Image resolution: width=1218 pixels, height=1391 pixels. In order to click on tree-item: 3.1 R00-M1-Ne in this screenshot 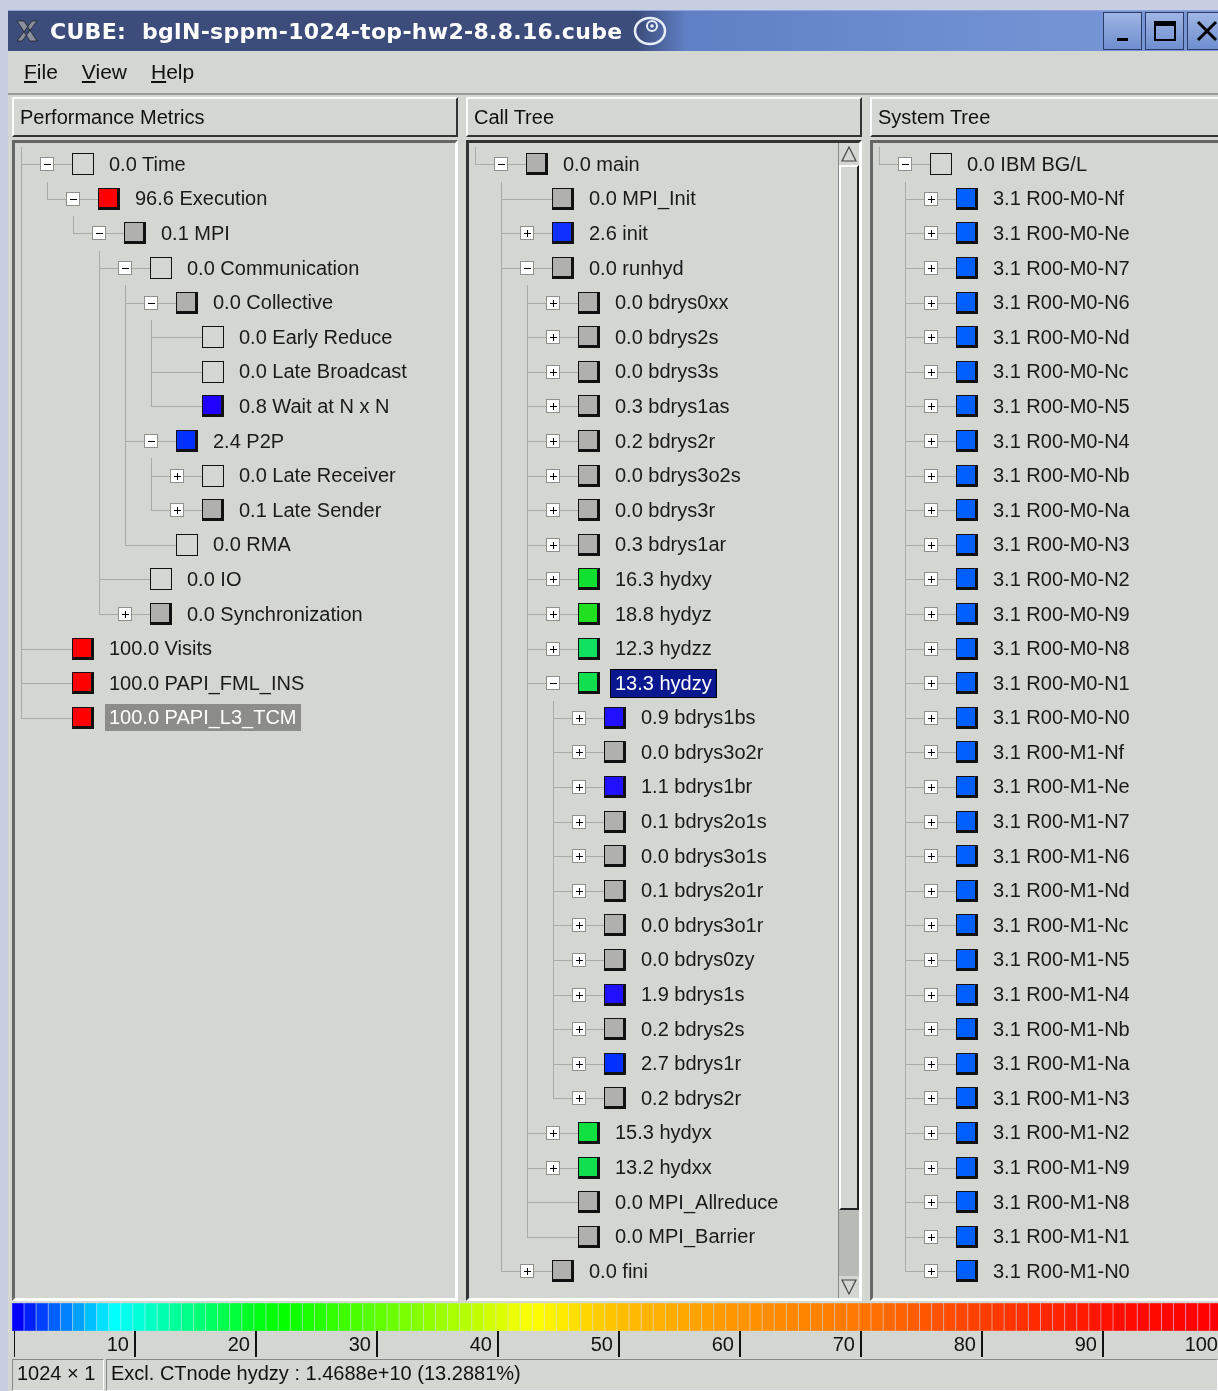, I will do `click(1061, 787)`.